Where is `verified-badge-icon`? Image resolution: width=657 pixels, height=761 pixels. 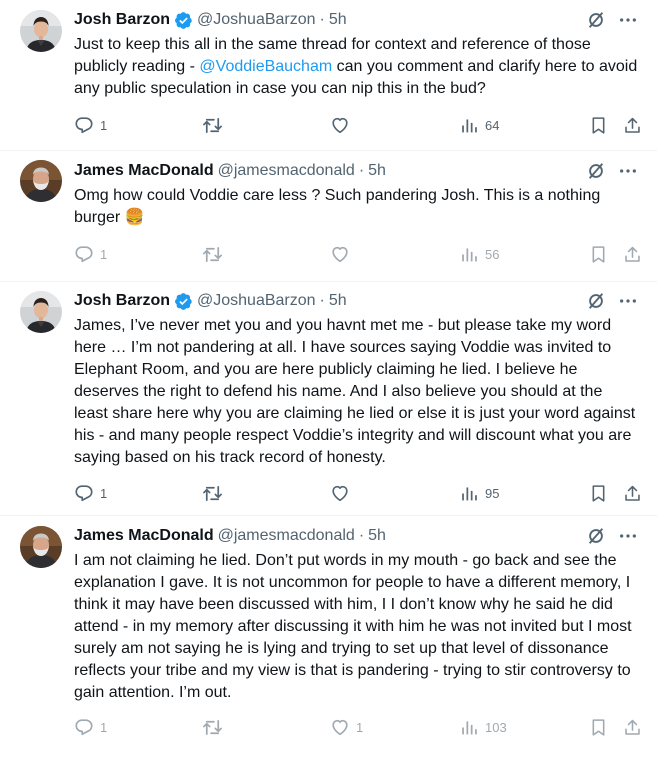 verified-badge-icon is located at coordinates (183, 301).